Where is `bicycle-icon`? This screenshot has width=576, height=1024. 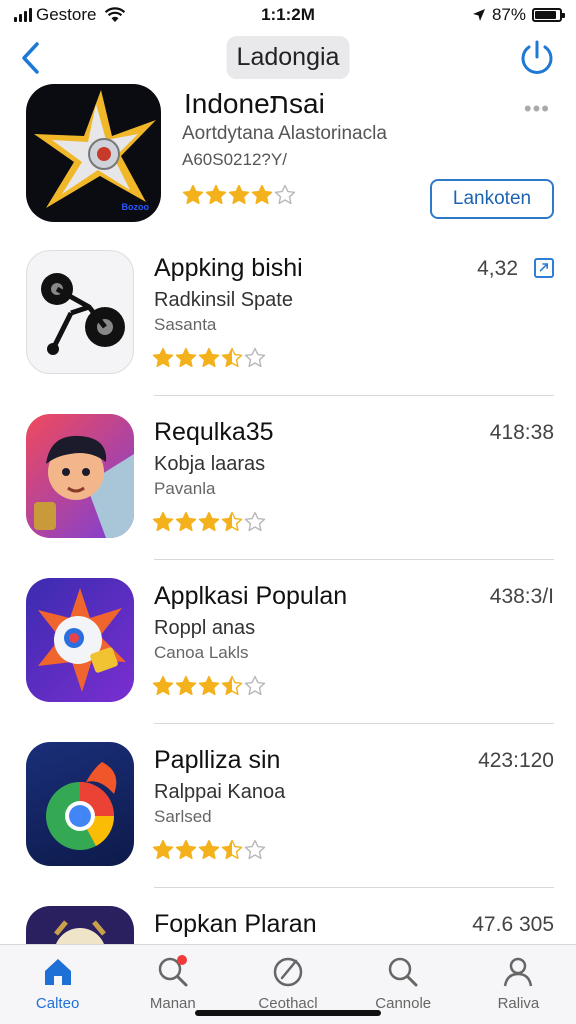 bicycle-icon is located at coordinates (83, 314).